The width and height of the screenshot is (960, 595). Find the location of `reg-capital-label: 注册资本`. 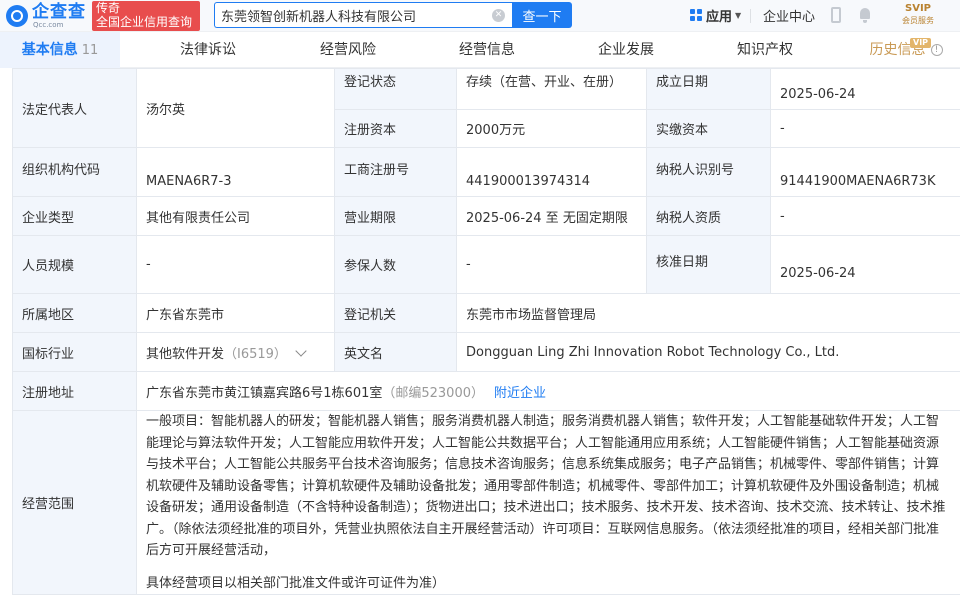

reg-capital-label: 注册资本 is located at coordinates (395, 128).